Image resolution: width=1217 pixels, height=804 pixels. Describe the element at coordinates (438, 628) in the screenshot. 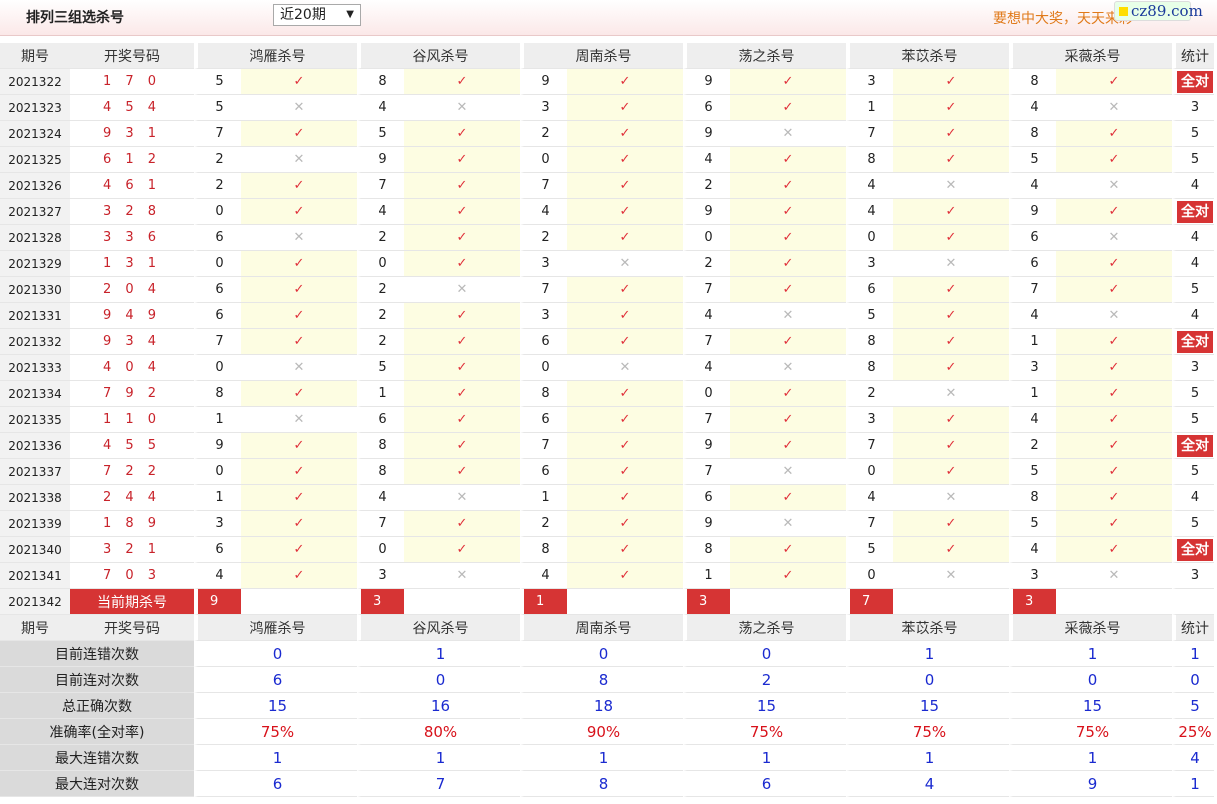

I see `summary-header-predictor-2: 谷风杀号` at that location.